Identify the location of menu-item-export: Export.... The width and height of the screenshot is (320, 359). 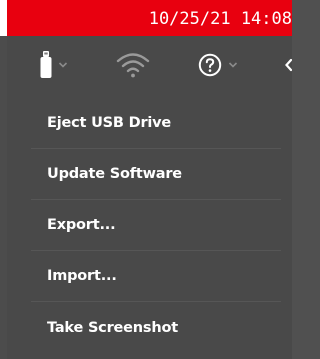
(156, 225).